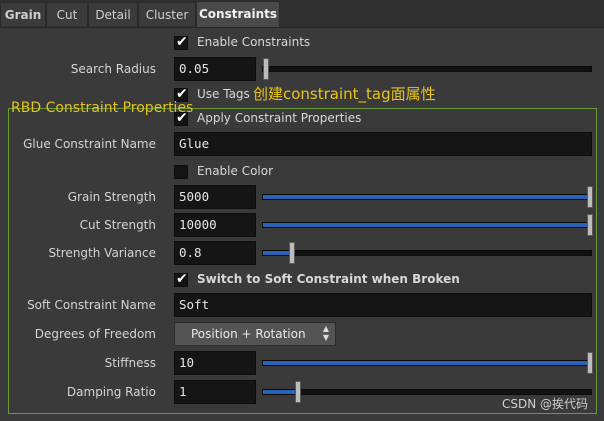  I want to click on glue-constraint-name-label: Glue Constraint Name, so click(89, 144).